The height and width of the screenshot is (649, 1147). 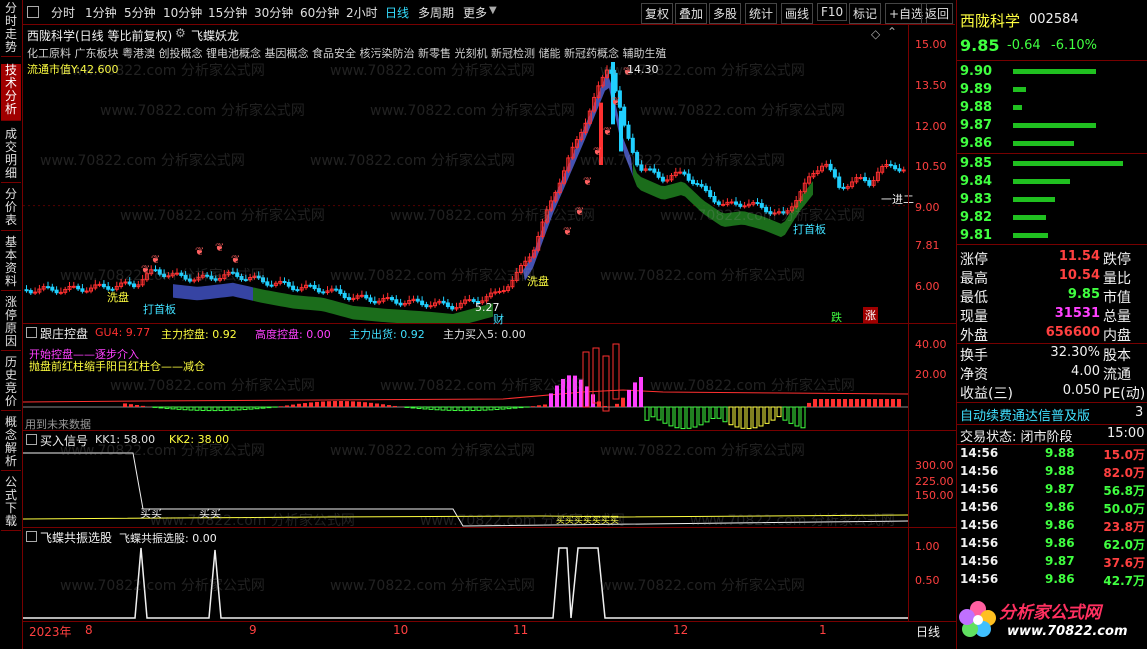 What do you see at coordinates (986, 394) in the screenshot?
I see `quote-label: 收益(三)` at bounding box center [986, 394].